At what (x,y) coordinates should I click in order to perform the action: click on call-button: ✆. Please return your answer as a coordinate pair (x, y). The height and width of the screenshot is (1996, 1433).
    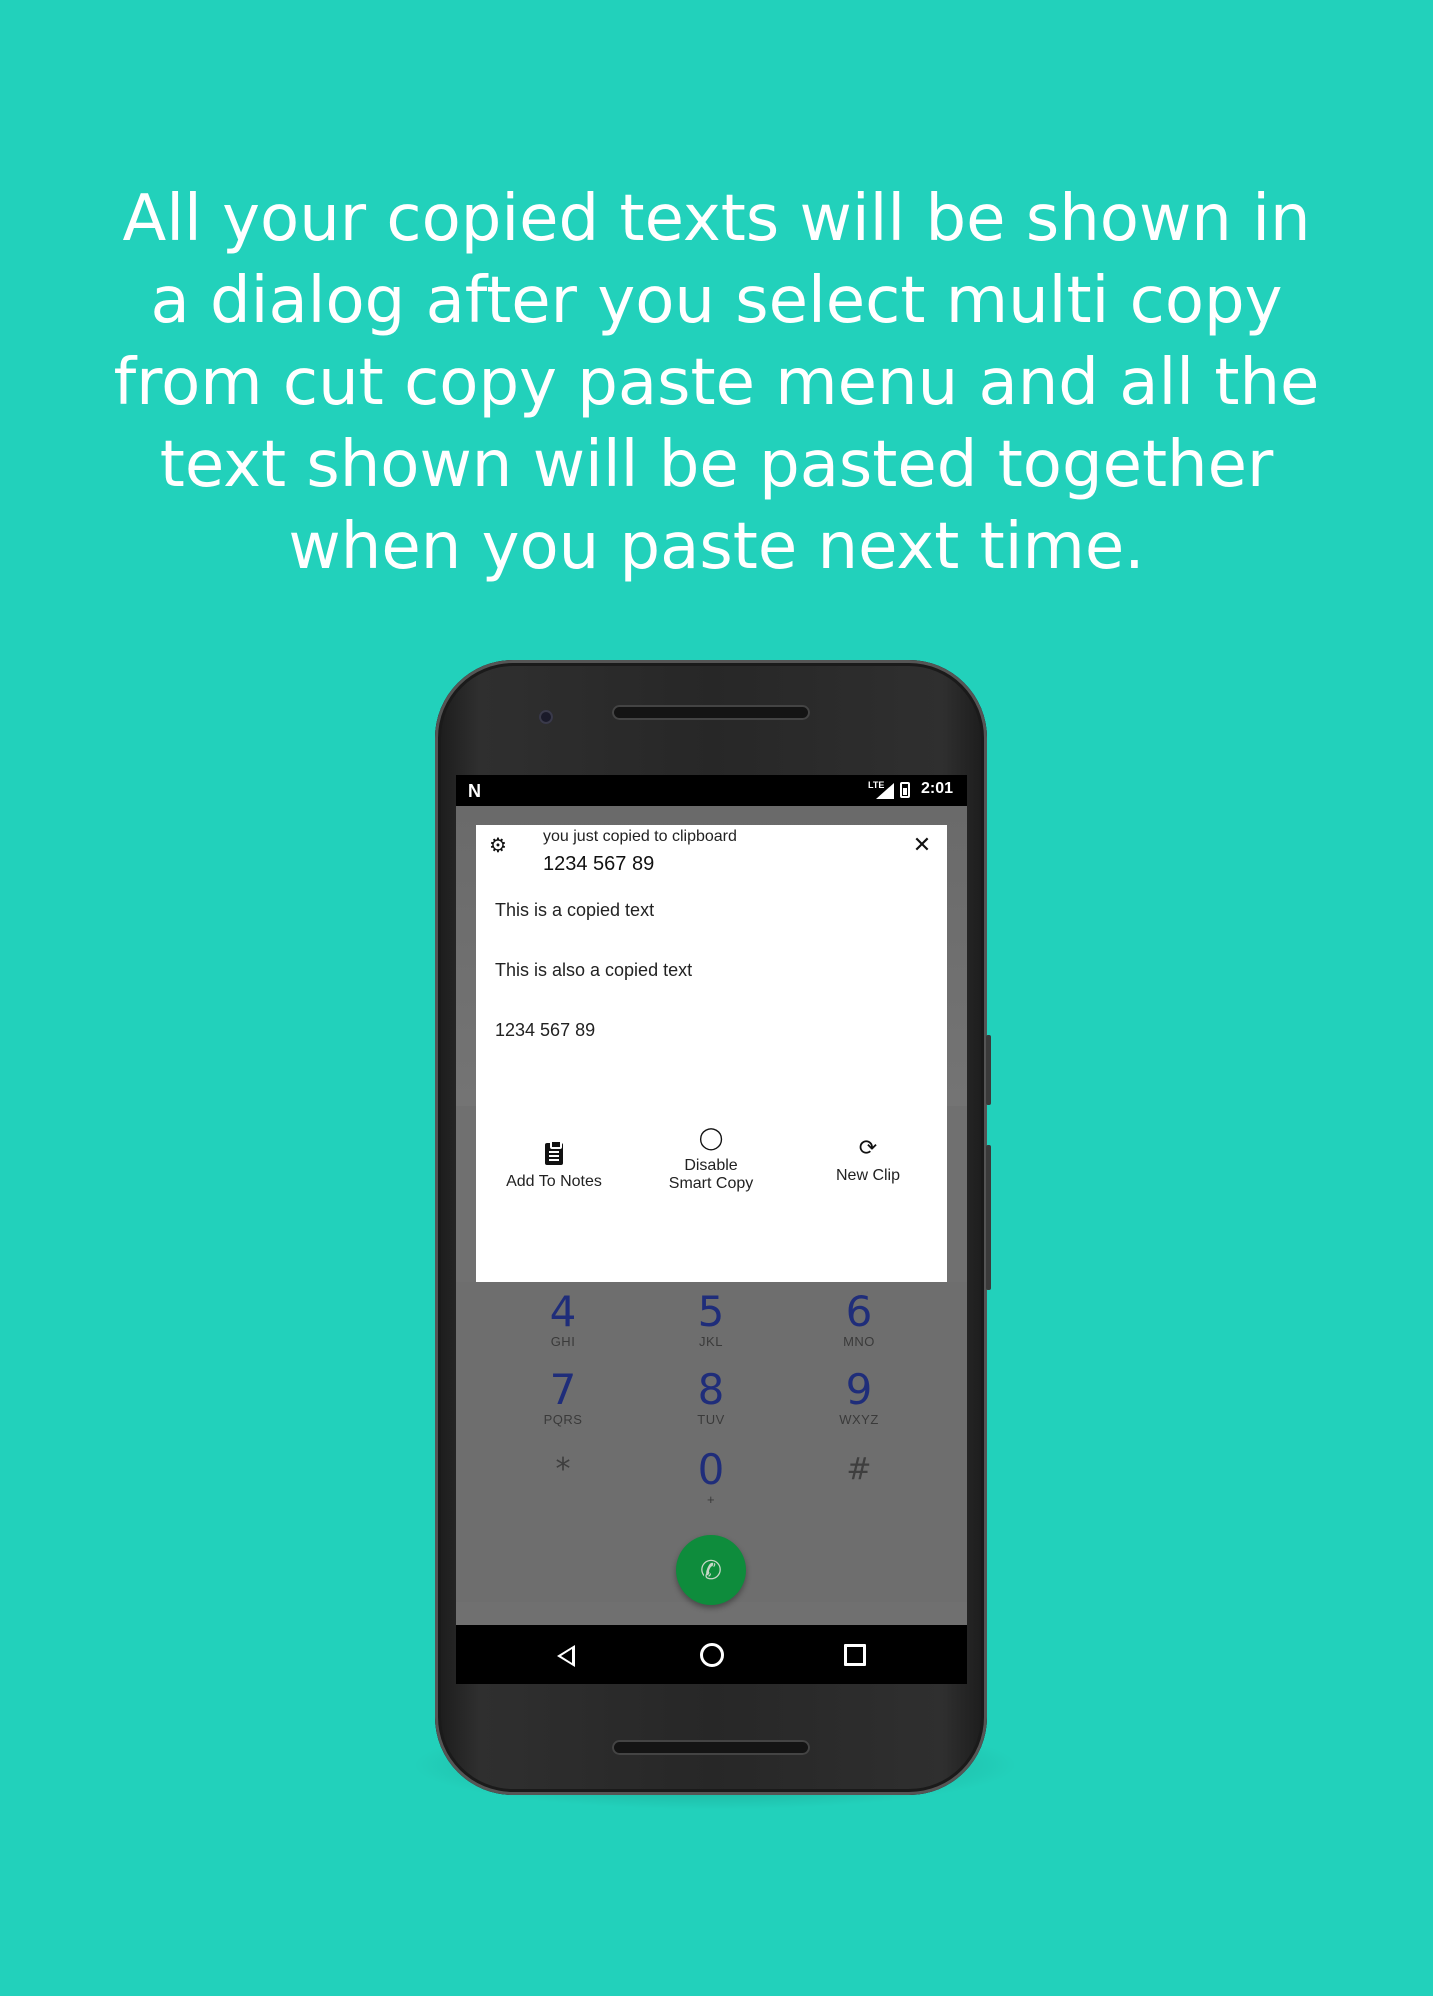
    Looking at the image, I should click on (711, 1570).